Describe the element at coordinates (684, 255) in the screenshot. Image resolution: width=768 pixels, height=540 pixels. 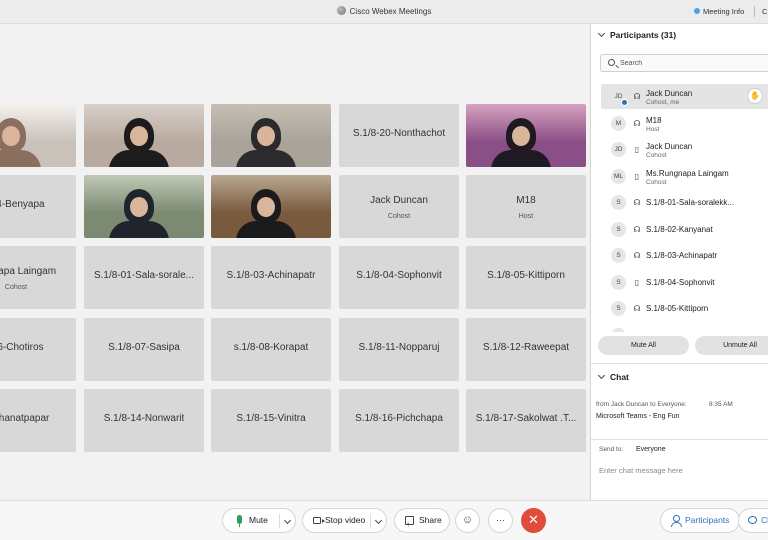
I see `participant-row: S ☊ S.1/8-03-Achinapatr` at that location.